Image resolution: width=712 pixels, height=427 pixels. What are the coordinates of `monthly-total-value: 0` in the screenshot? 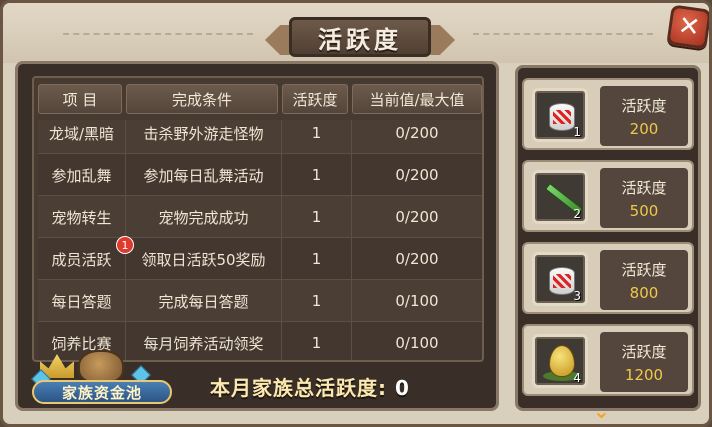 It's located at (402, 388).